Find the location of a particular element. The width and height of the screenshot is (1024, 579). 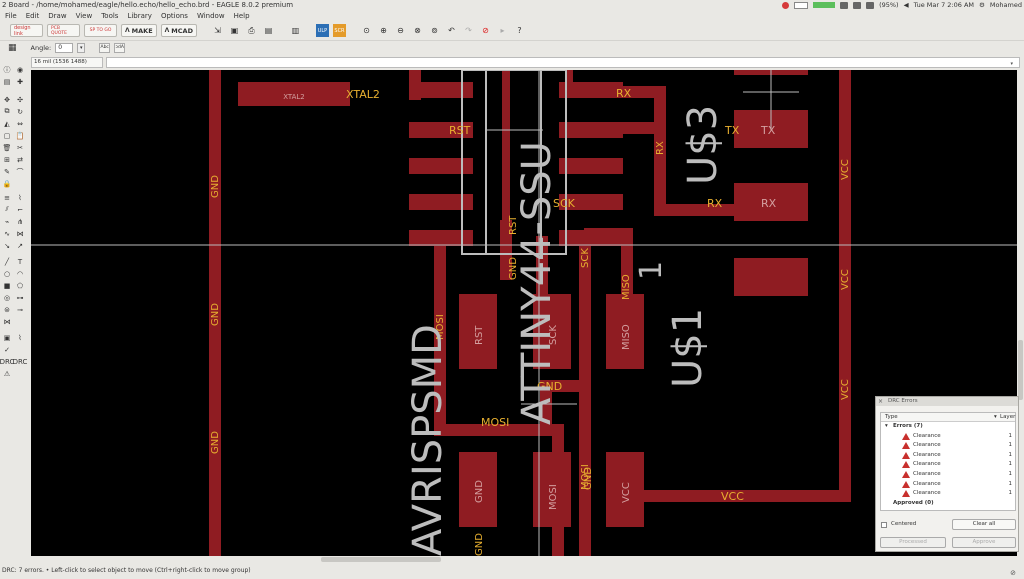

optimize-icon: ≡ is located at coordinates (7, 197).